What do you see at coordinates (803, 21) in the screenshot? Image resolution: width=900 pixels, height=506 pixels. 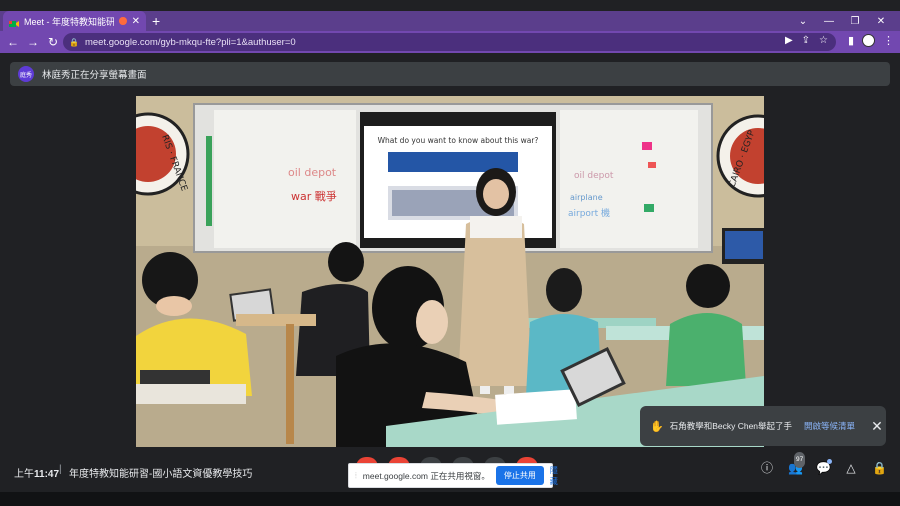 I see `tab-search-icon: ⌄` at bounding box center [803, 21].